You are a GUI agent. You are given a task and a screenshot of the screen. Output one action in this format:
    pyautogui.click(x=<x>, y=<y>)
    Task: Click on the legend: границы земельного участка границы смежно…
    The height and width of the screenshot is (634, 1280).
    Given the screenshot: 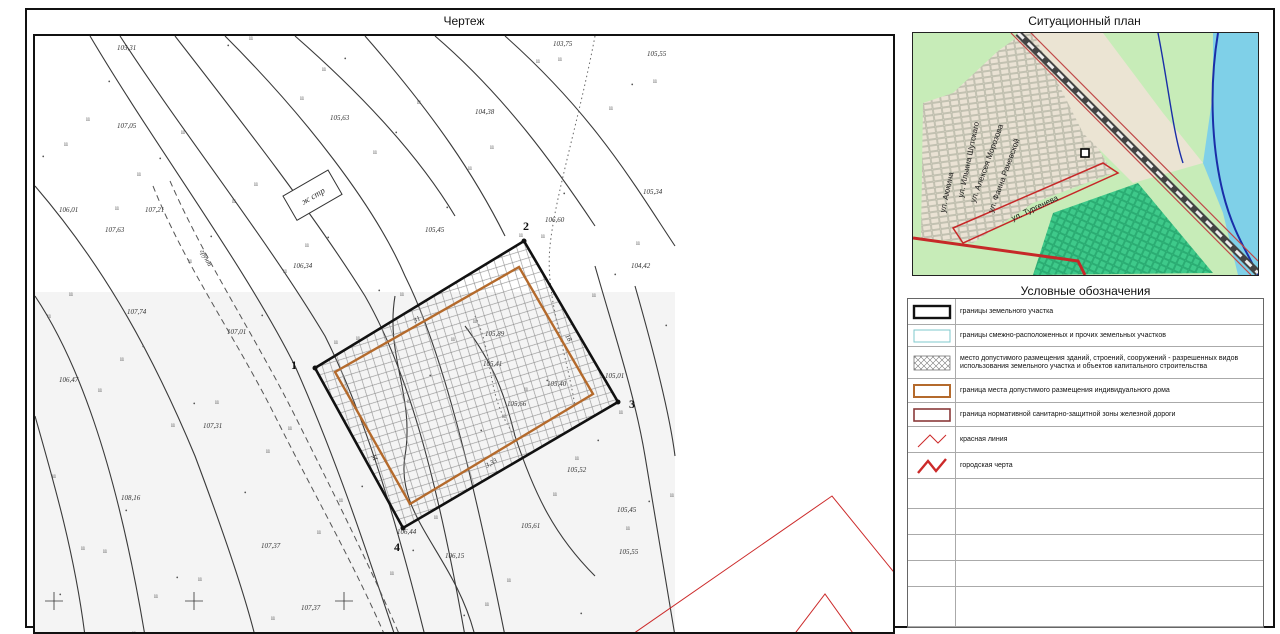 What is the action you would take?
    pyautogui.click(x=1085, y=463)
    